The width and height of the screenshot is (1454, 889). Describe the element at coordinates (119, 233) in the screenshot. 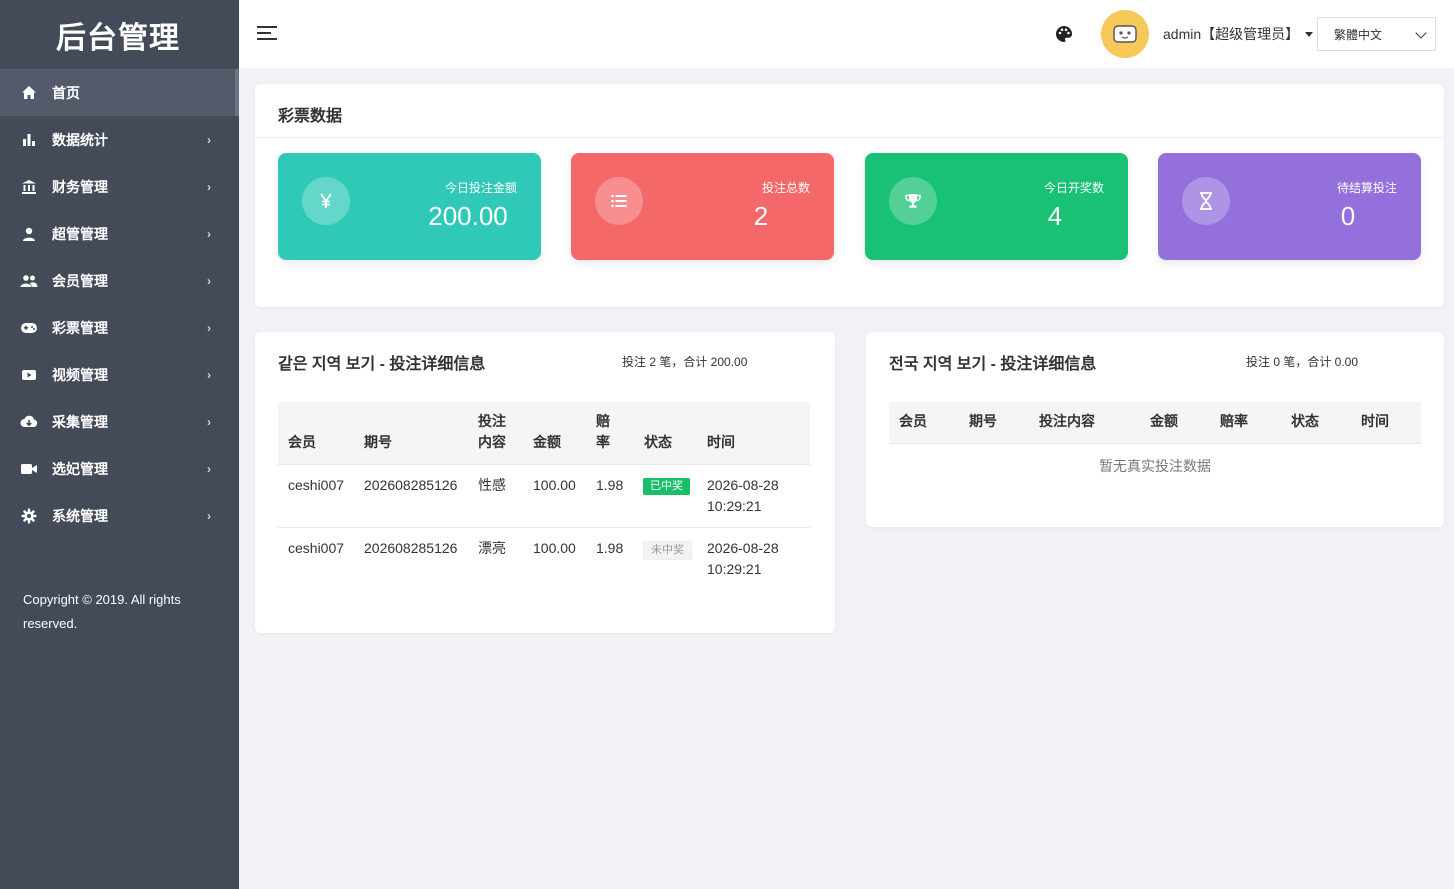

I see `sidebar-item-admins: 超管管理 ›` at that location.